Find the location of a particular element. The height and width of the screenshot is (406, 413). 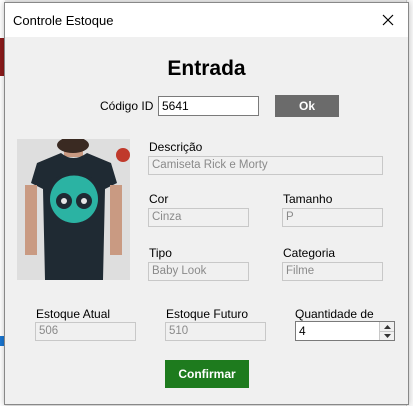

cor-field: Cinza is located at coordinates (198, 217).